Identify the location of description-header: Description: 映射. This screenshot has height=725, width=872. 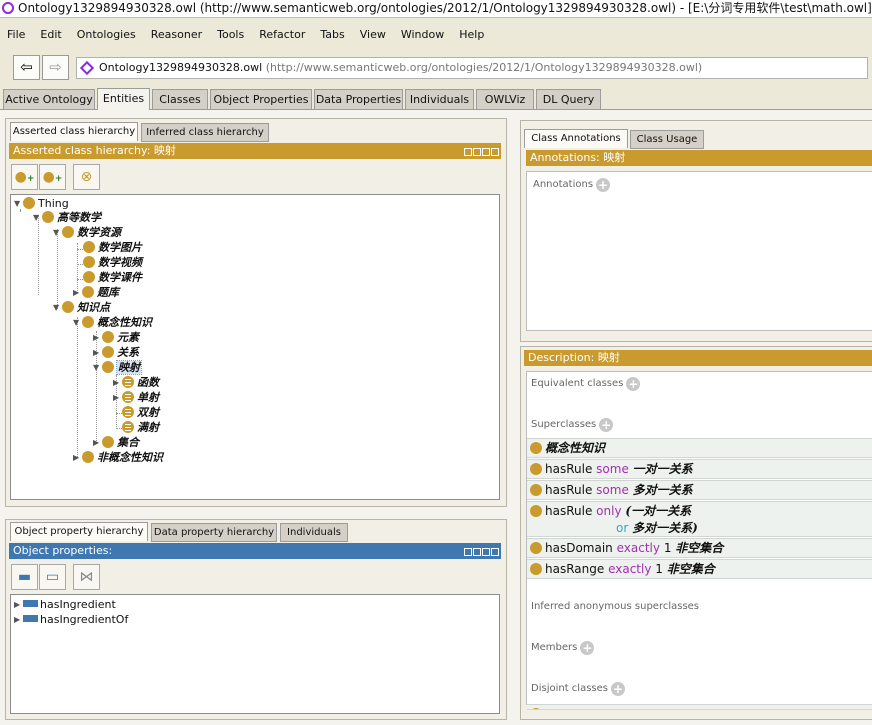
(698, 358).